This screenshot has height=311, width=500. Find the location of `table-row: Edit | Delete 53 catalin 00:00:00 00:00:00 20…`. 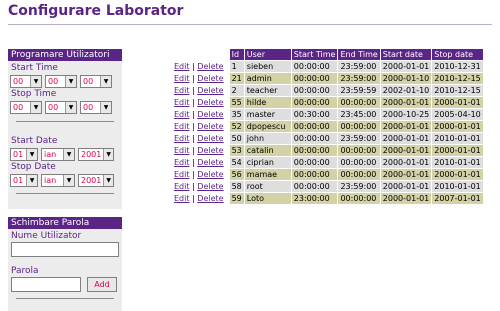

table-row: Edit | Delete 53 catalin 00:00:00 00:00:00 20… is located at coordinates (329, 150).